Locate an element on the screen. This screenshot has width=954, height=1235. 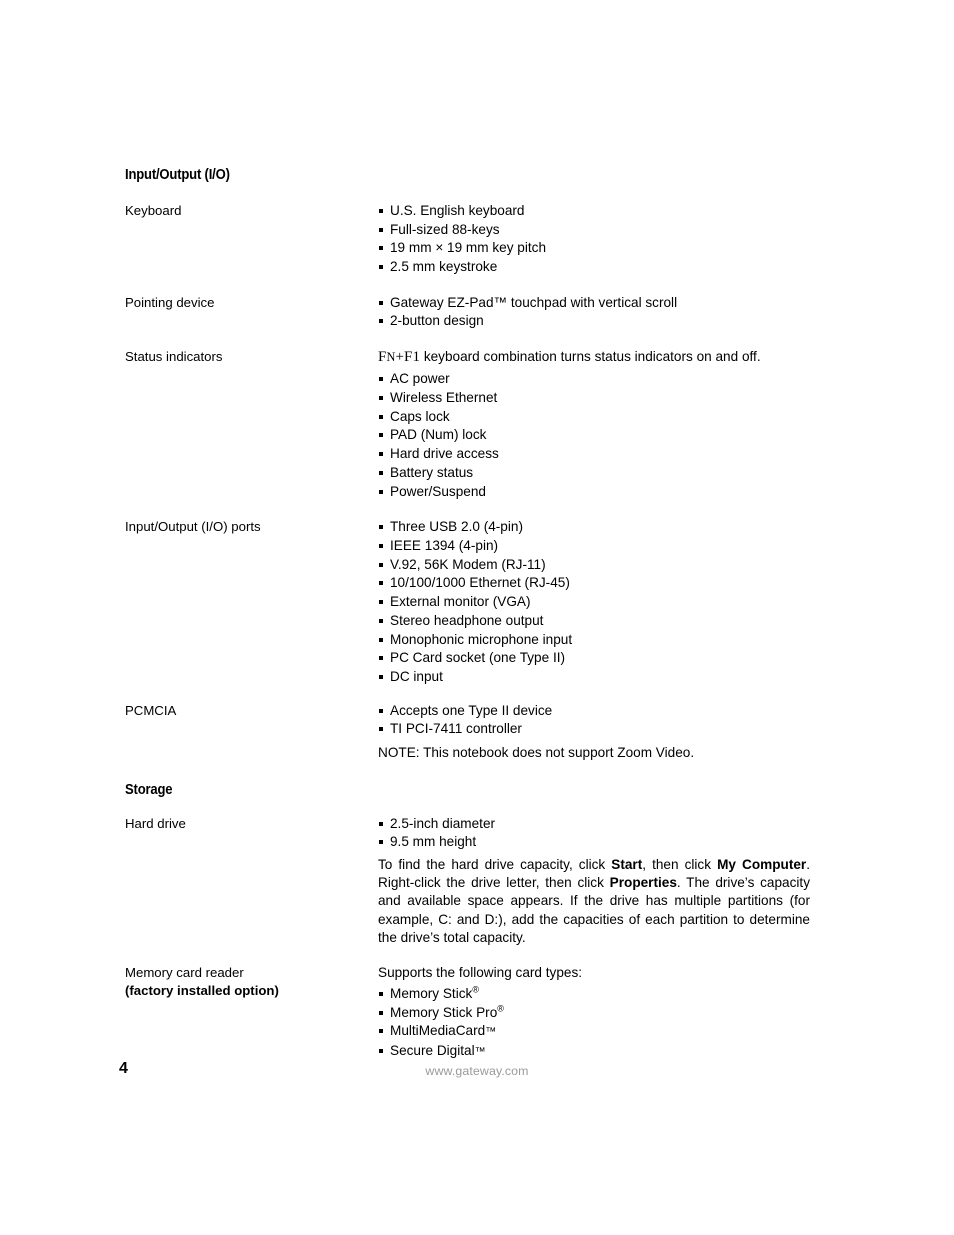
list-item: PAD (Num) lock is located at coordinates (601, 435).